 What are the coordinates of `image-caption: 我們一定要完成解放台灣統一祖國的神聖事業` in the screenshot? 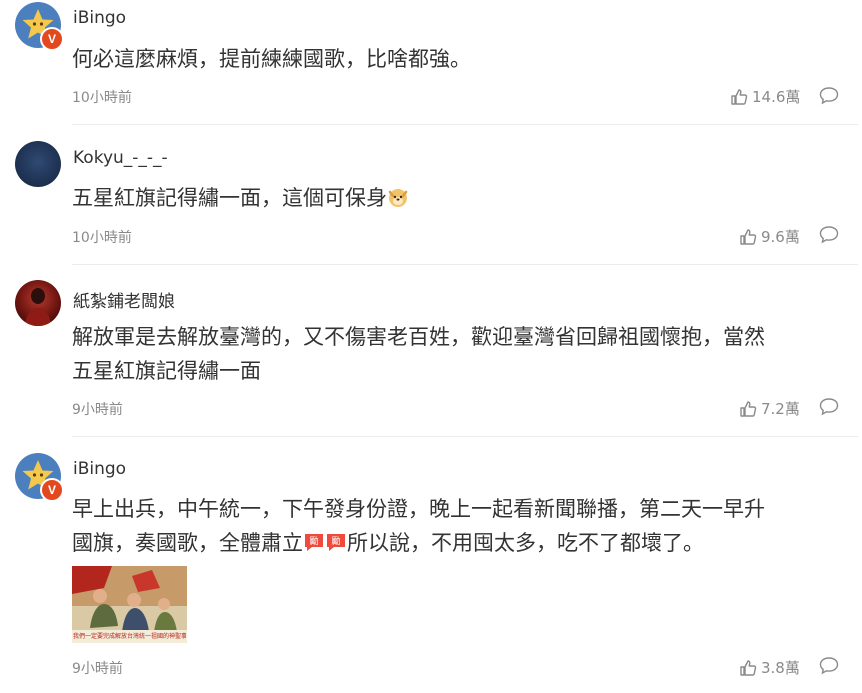 It's located at (129, 636).